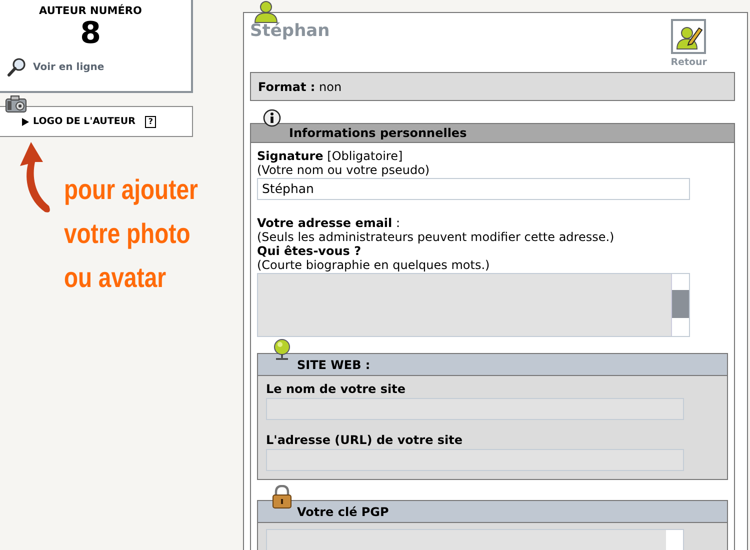  What do you see at coordinates (374, 265) in the screenshot?
I see `field-hint: (Courte biographie en quelques mots.)` at bounding box center [374, 265].